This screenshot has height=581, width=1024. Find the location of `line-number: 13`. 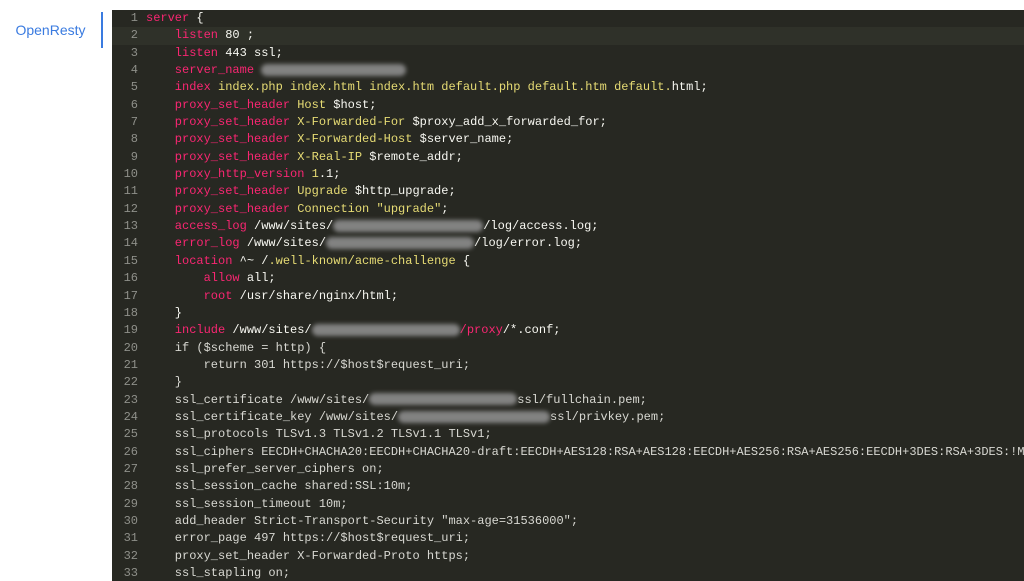

line-number: 13 is located at coordinates (130, 226).